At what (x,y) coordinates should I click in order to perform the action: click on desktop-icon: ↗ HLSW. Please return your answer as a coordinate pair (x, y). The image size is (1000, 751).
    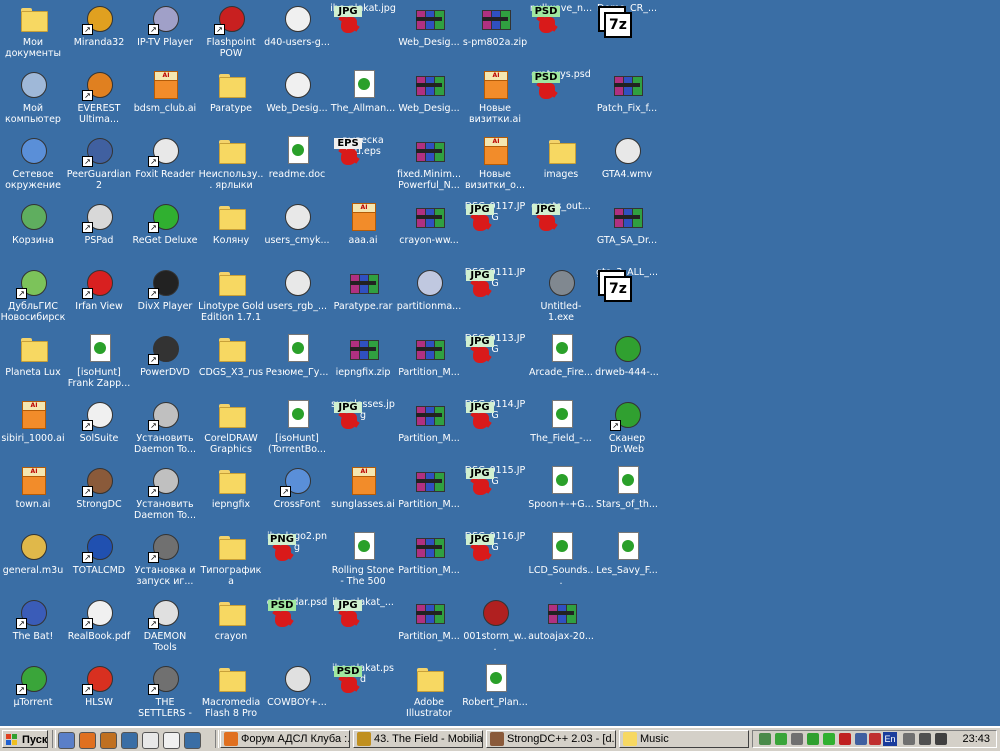
    Looking at the image, I should click on (99, 692).